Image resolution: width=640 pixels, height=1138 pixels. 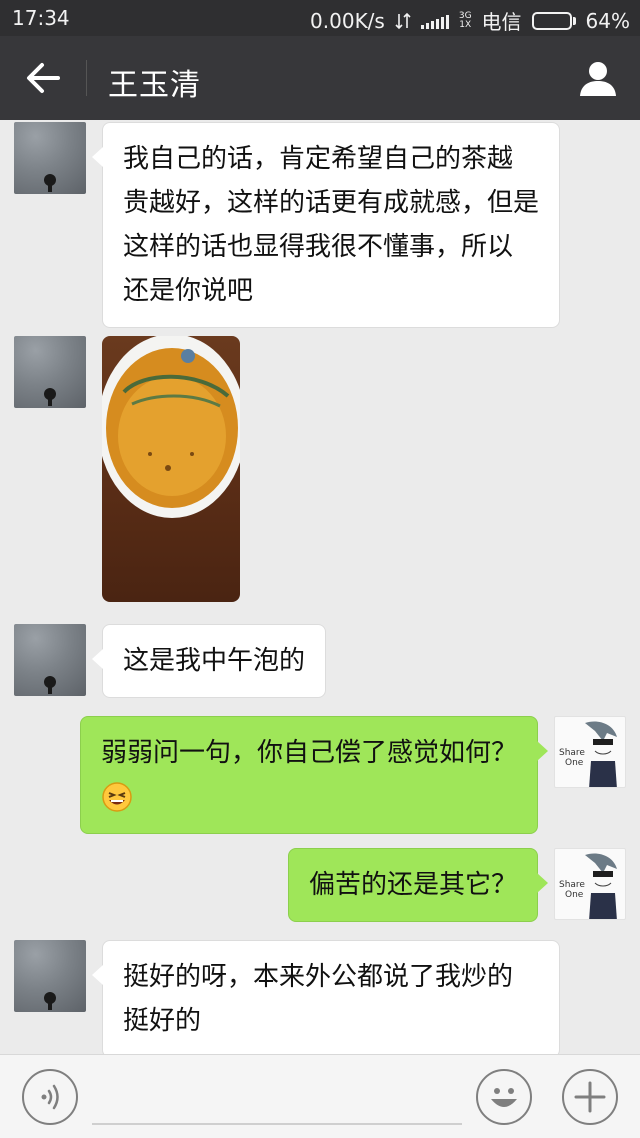 I want to click on emoji-button, so click(x=504, y=1097).